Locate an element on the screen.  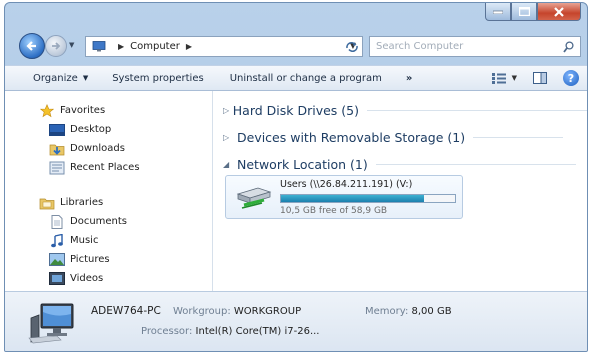
uninstall-label: Uninstall or change a program is located at coordinates (305, 78).